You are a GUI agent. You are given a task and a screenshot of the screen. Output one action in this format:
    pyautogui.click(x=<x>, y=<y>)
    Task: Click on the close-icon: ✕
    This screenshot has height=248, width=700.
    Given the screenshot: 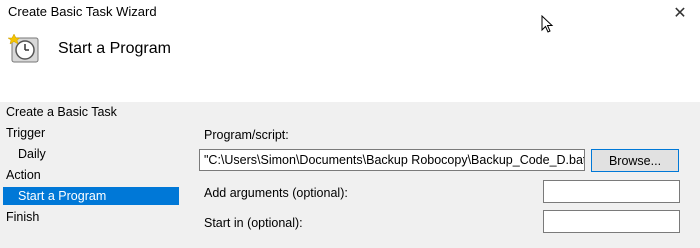 What is the action you would take?
    pyautogui.click(x=680, y=13)
    